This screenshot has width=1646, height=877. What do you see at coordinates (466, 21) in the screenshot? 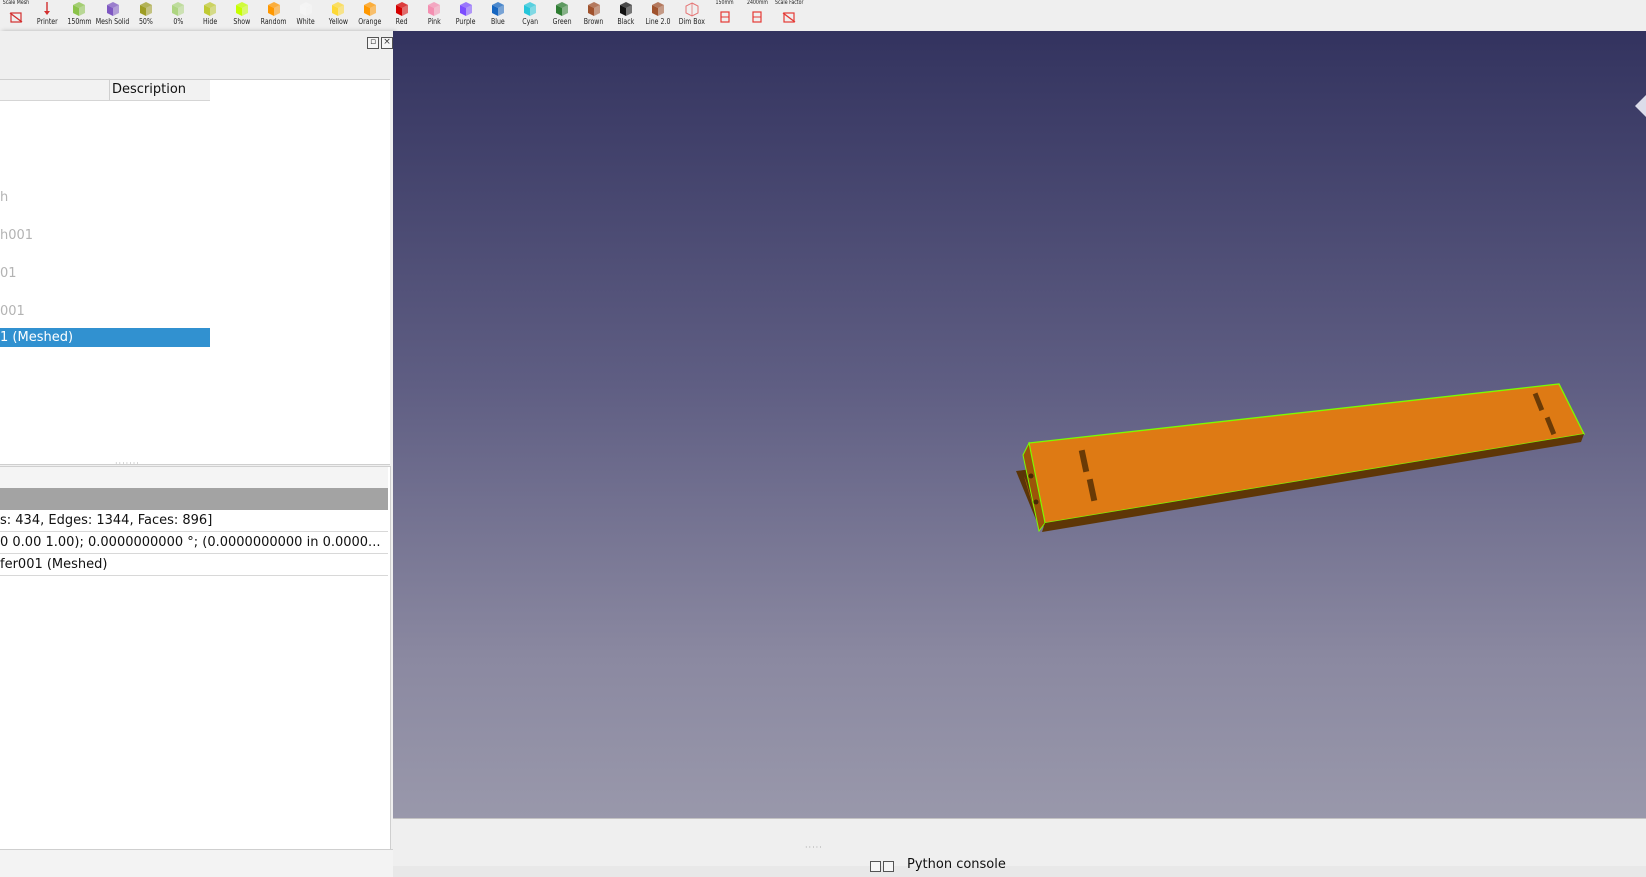
I see `toolbar-button-label: Purple` at bounding box center [466, 21].